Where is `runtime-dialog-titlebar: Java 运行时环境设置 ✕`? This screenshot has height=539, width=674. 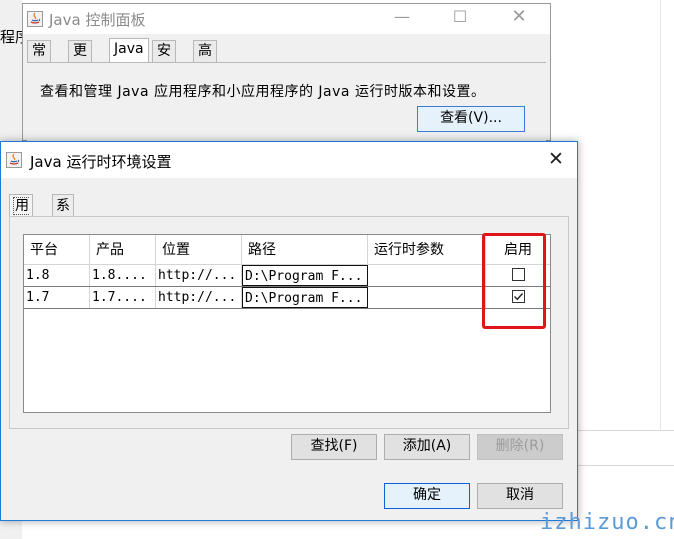
runtime-dialog-titlebar: Java 运行时环境设置 ✕ is located at coordinates (289, 160).